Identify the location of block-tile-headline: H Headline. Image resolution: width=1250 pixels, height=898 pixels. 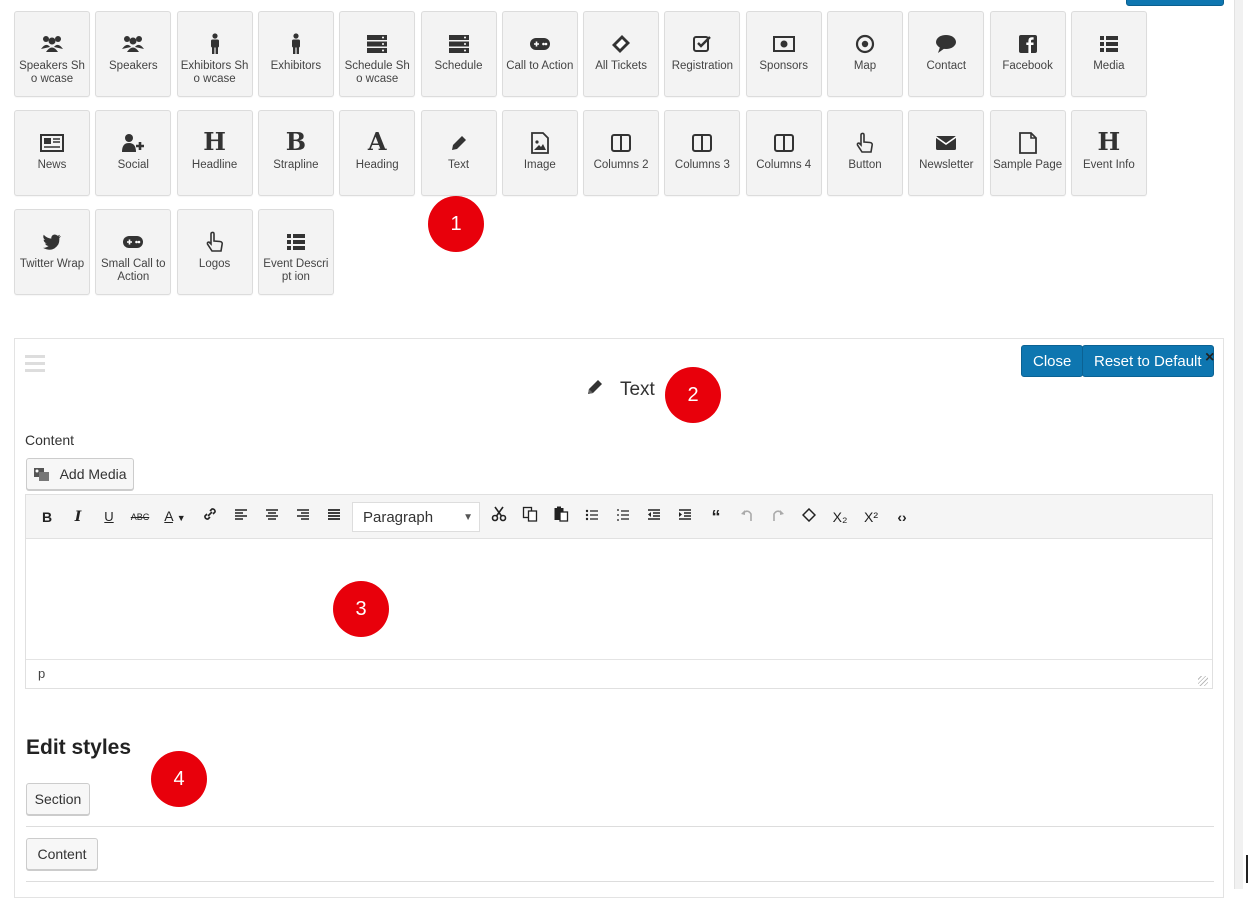
(214, 153).